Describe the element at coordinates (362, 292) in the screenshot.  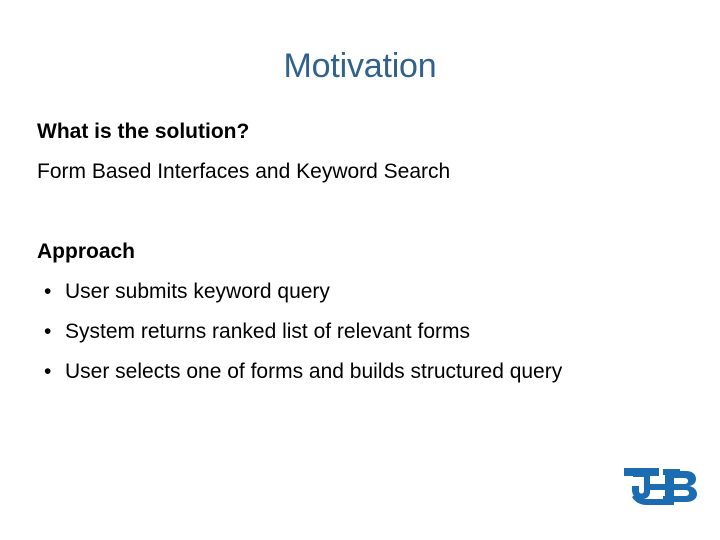
I see `list-item: • User submits keyword query` at that location.